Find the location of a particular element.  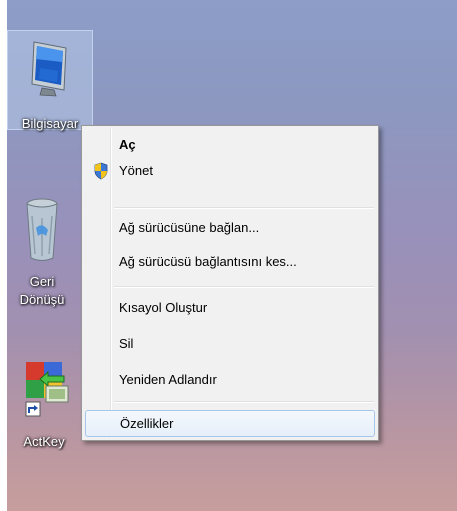

desktop-icon-computer: Bilgisayar is located at coordinates (50, 85).